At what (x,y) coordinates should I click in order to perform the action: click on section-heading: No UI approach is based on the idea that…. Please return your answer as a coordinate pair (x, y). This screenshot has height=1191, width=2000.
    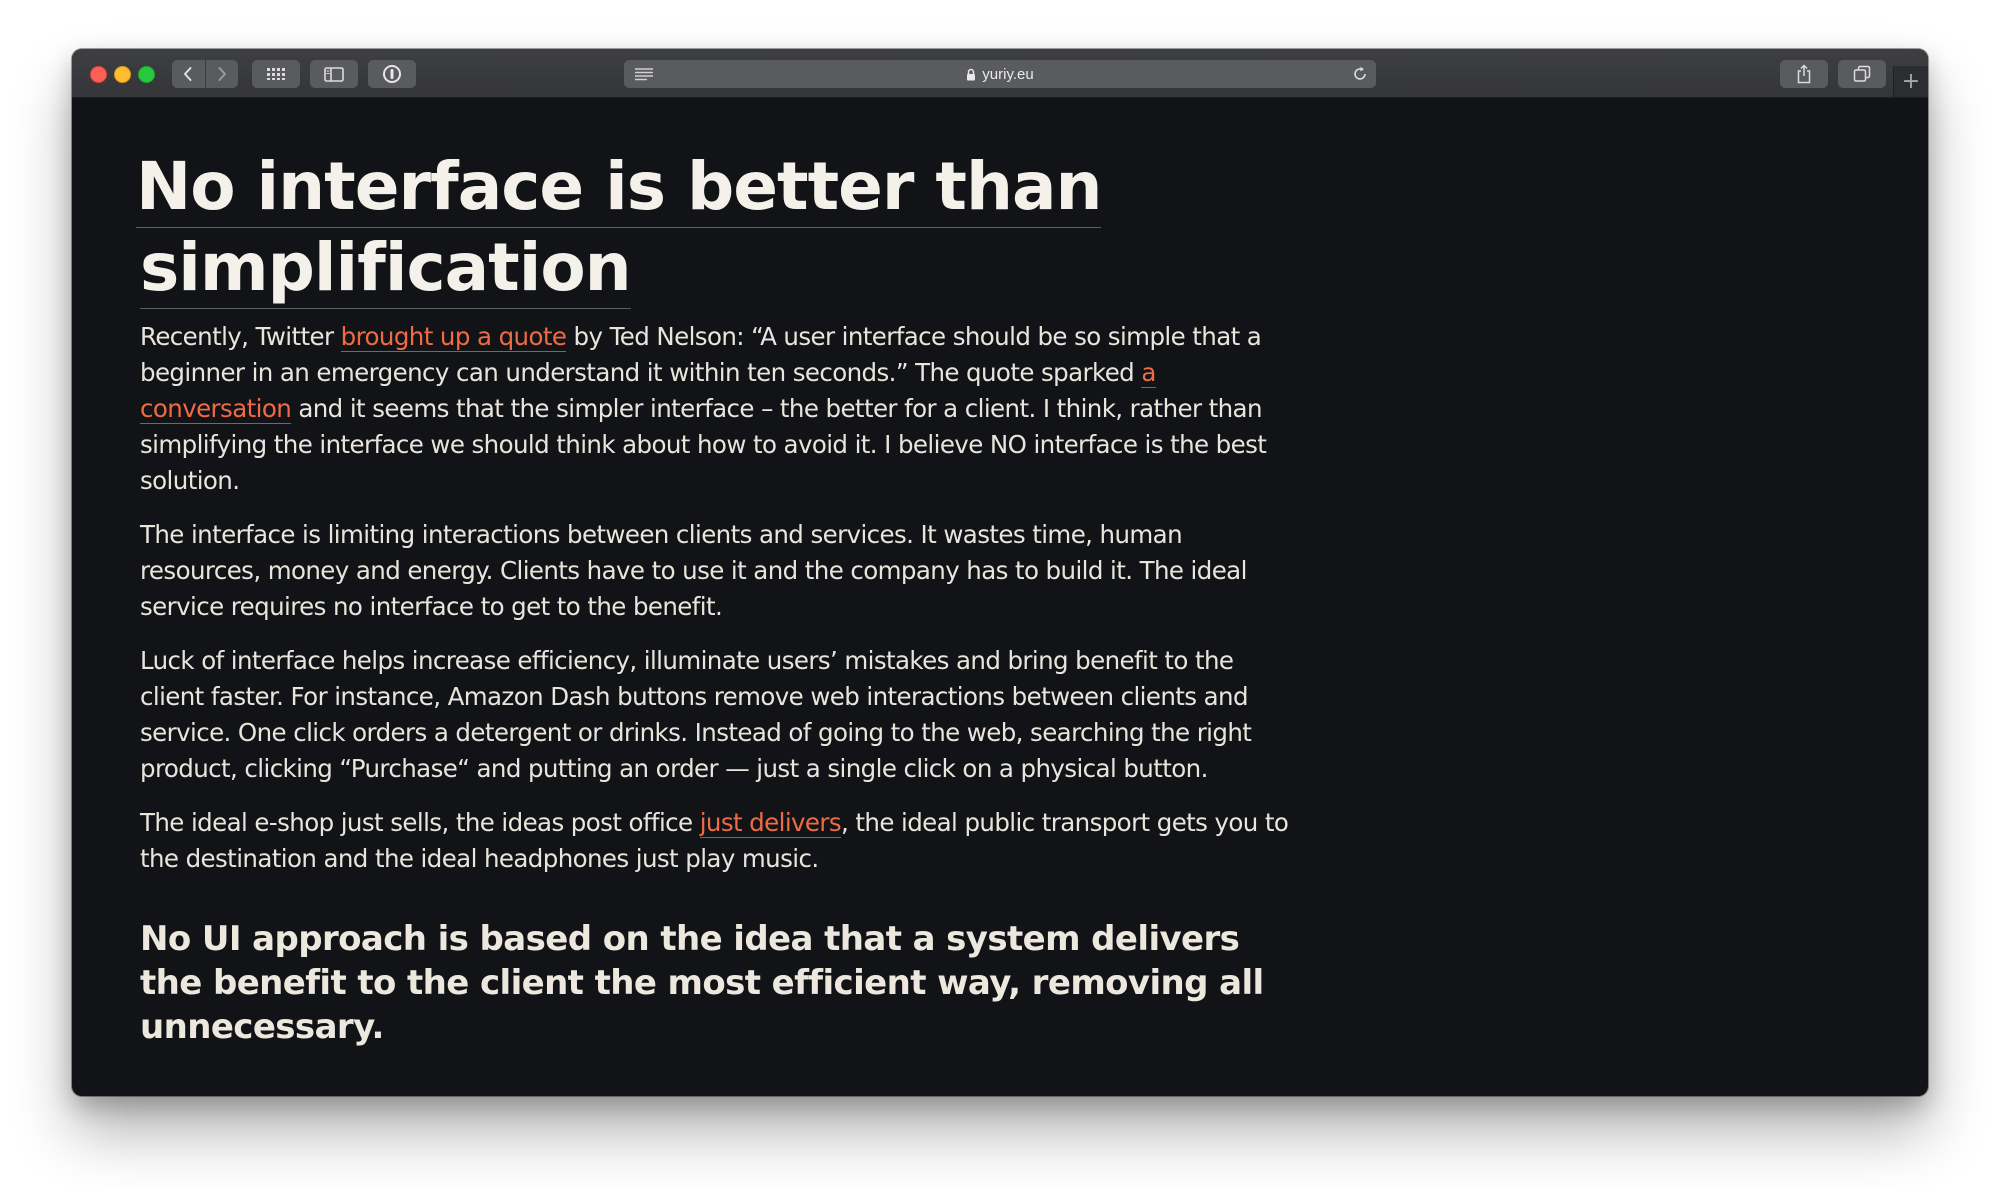
    Looking at the image, I should click on (702, 983).